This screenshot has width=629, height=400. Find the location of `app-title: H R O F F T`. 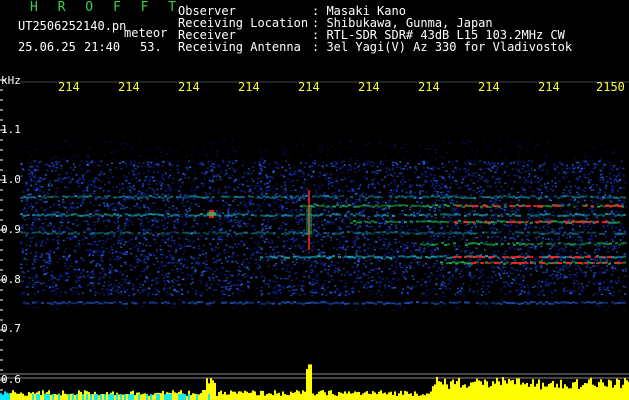

app-title: H R O F F T is located at coordinates (106, 7).